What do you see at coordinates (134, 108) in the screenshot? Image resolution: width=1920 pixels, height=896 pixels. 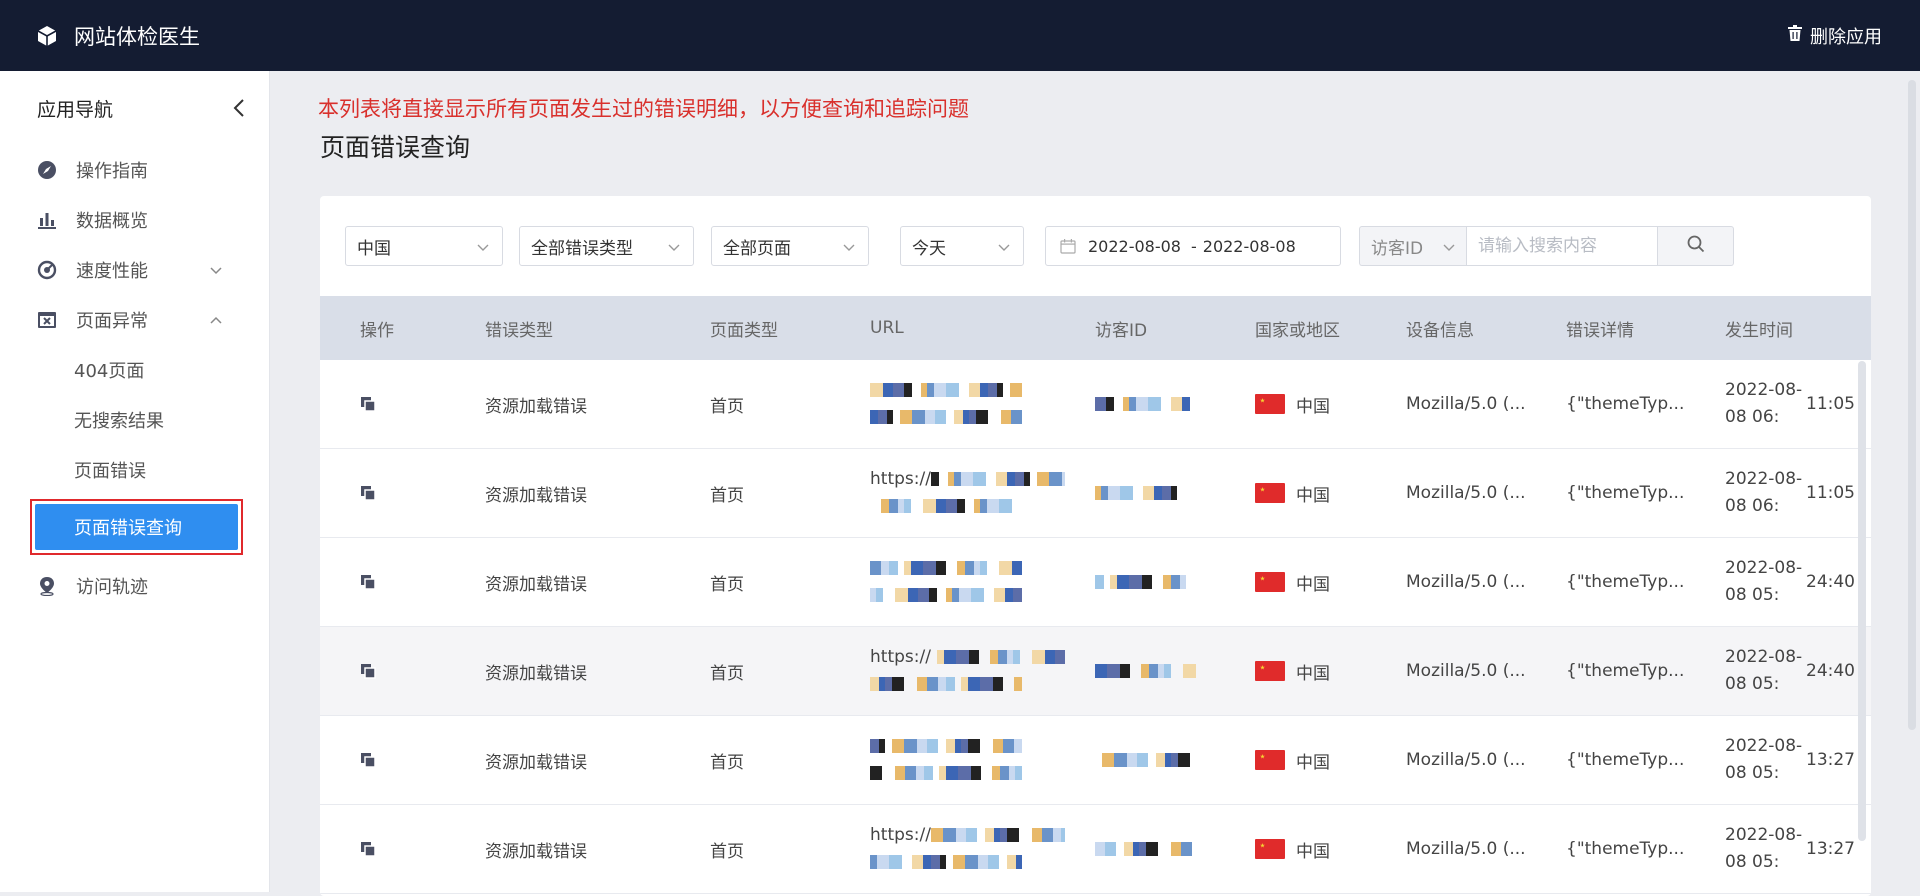 I see `sidebar-header: 应用导航` at bounding box center [134, 108].